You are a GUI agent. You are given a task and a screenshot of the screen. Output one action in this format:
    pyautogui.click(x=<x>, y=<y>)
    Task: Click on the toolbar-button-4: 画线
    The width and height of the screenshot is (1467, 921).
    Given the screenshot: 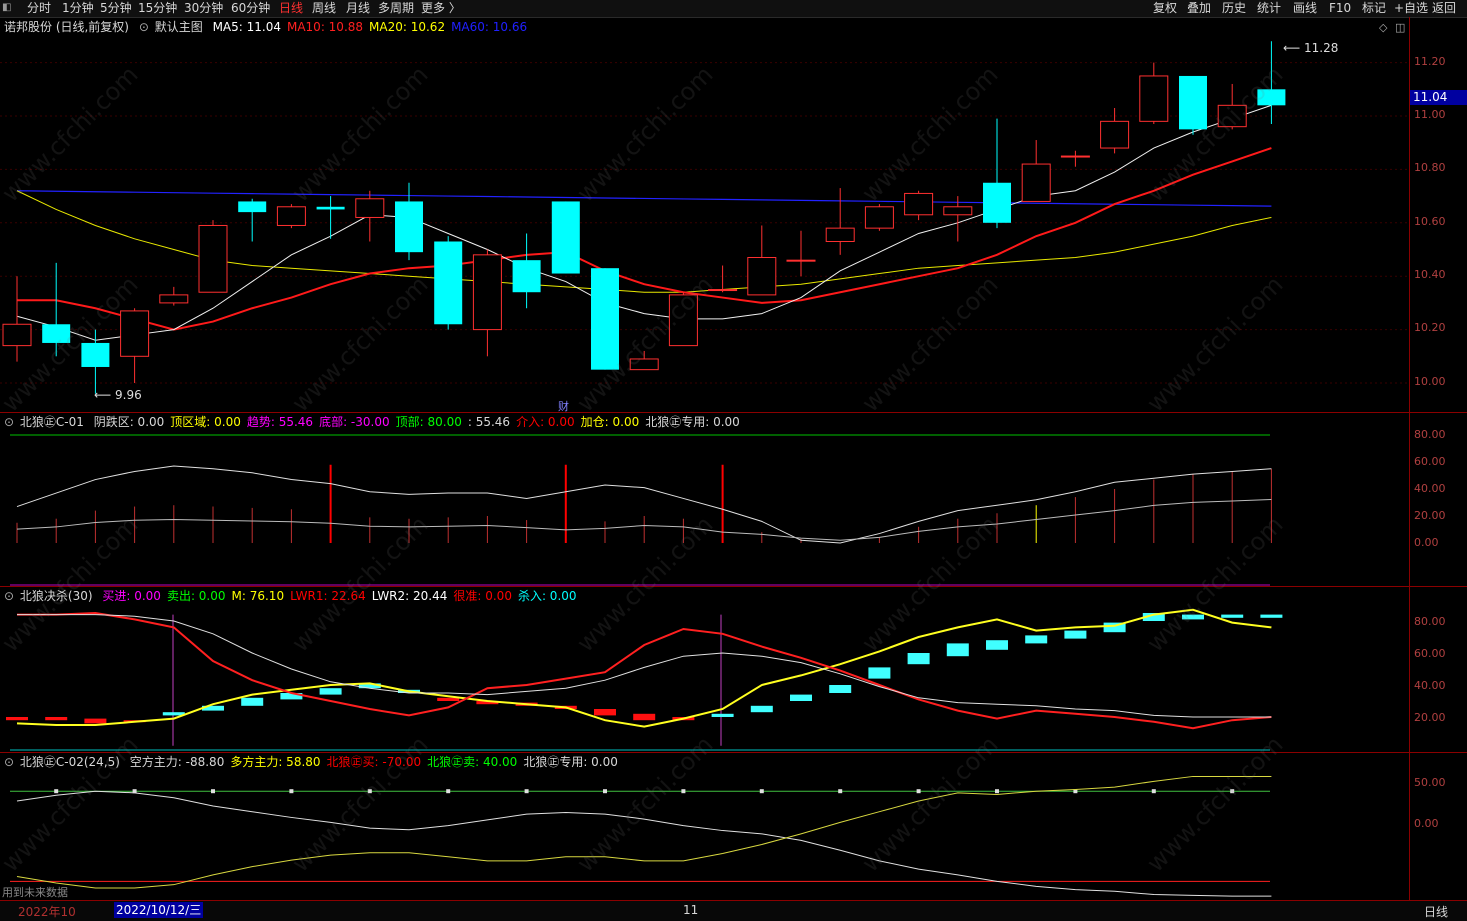 What is the action you would take?
    pyautogui.click(x=1305, y=8)
    